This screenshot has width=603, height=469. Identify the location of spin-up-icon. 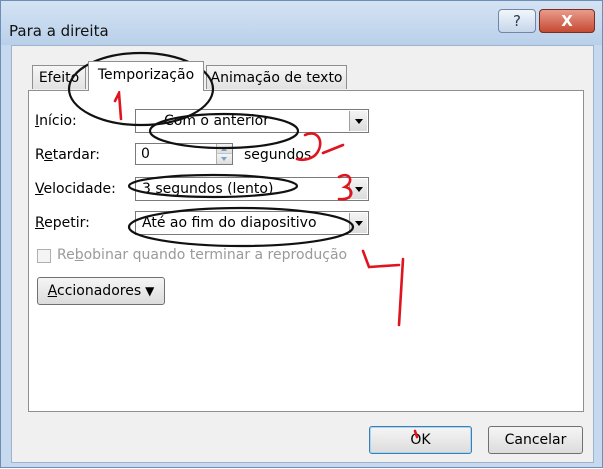
(224, 149).